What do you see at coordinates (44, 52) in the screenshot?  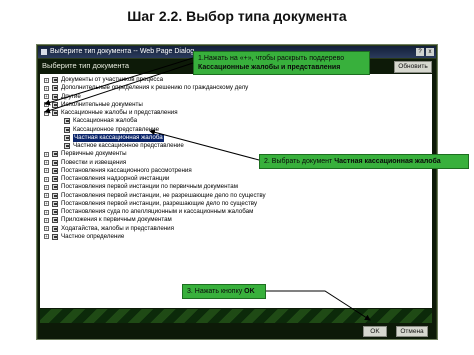 I see `window-icon` at bounding box center [44, 52].